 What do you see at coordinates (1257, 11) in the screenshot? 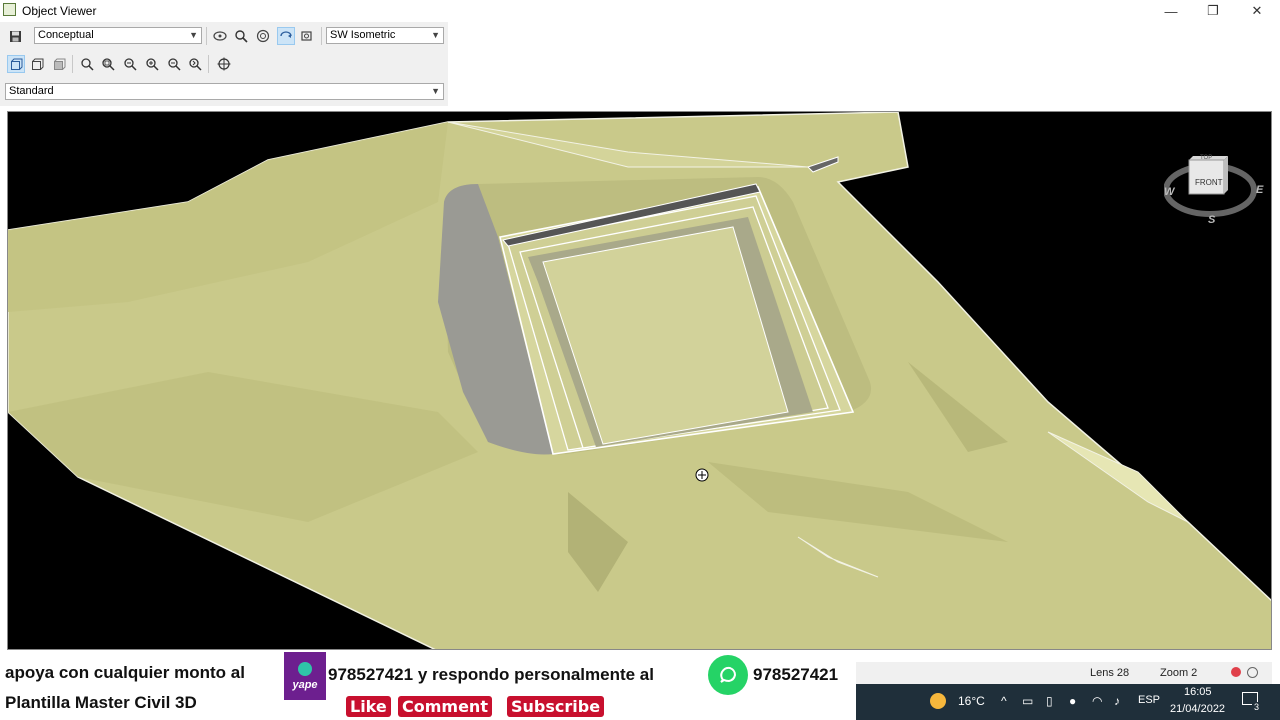
I see `close-button: ✕` at bounding box center [1257, 11].